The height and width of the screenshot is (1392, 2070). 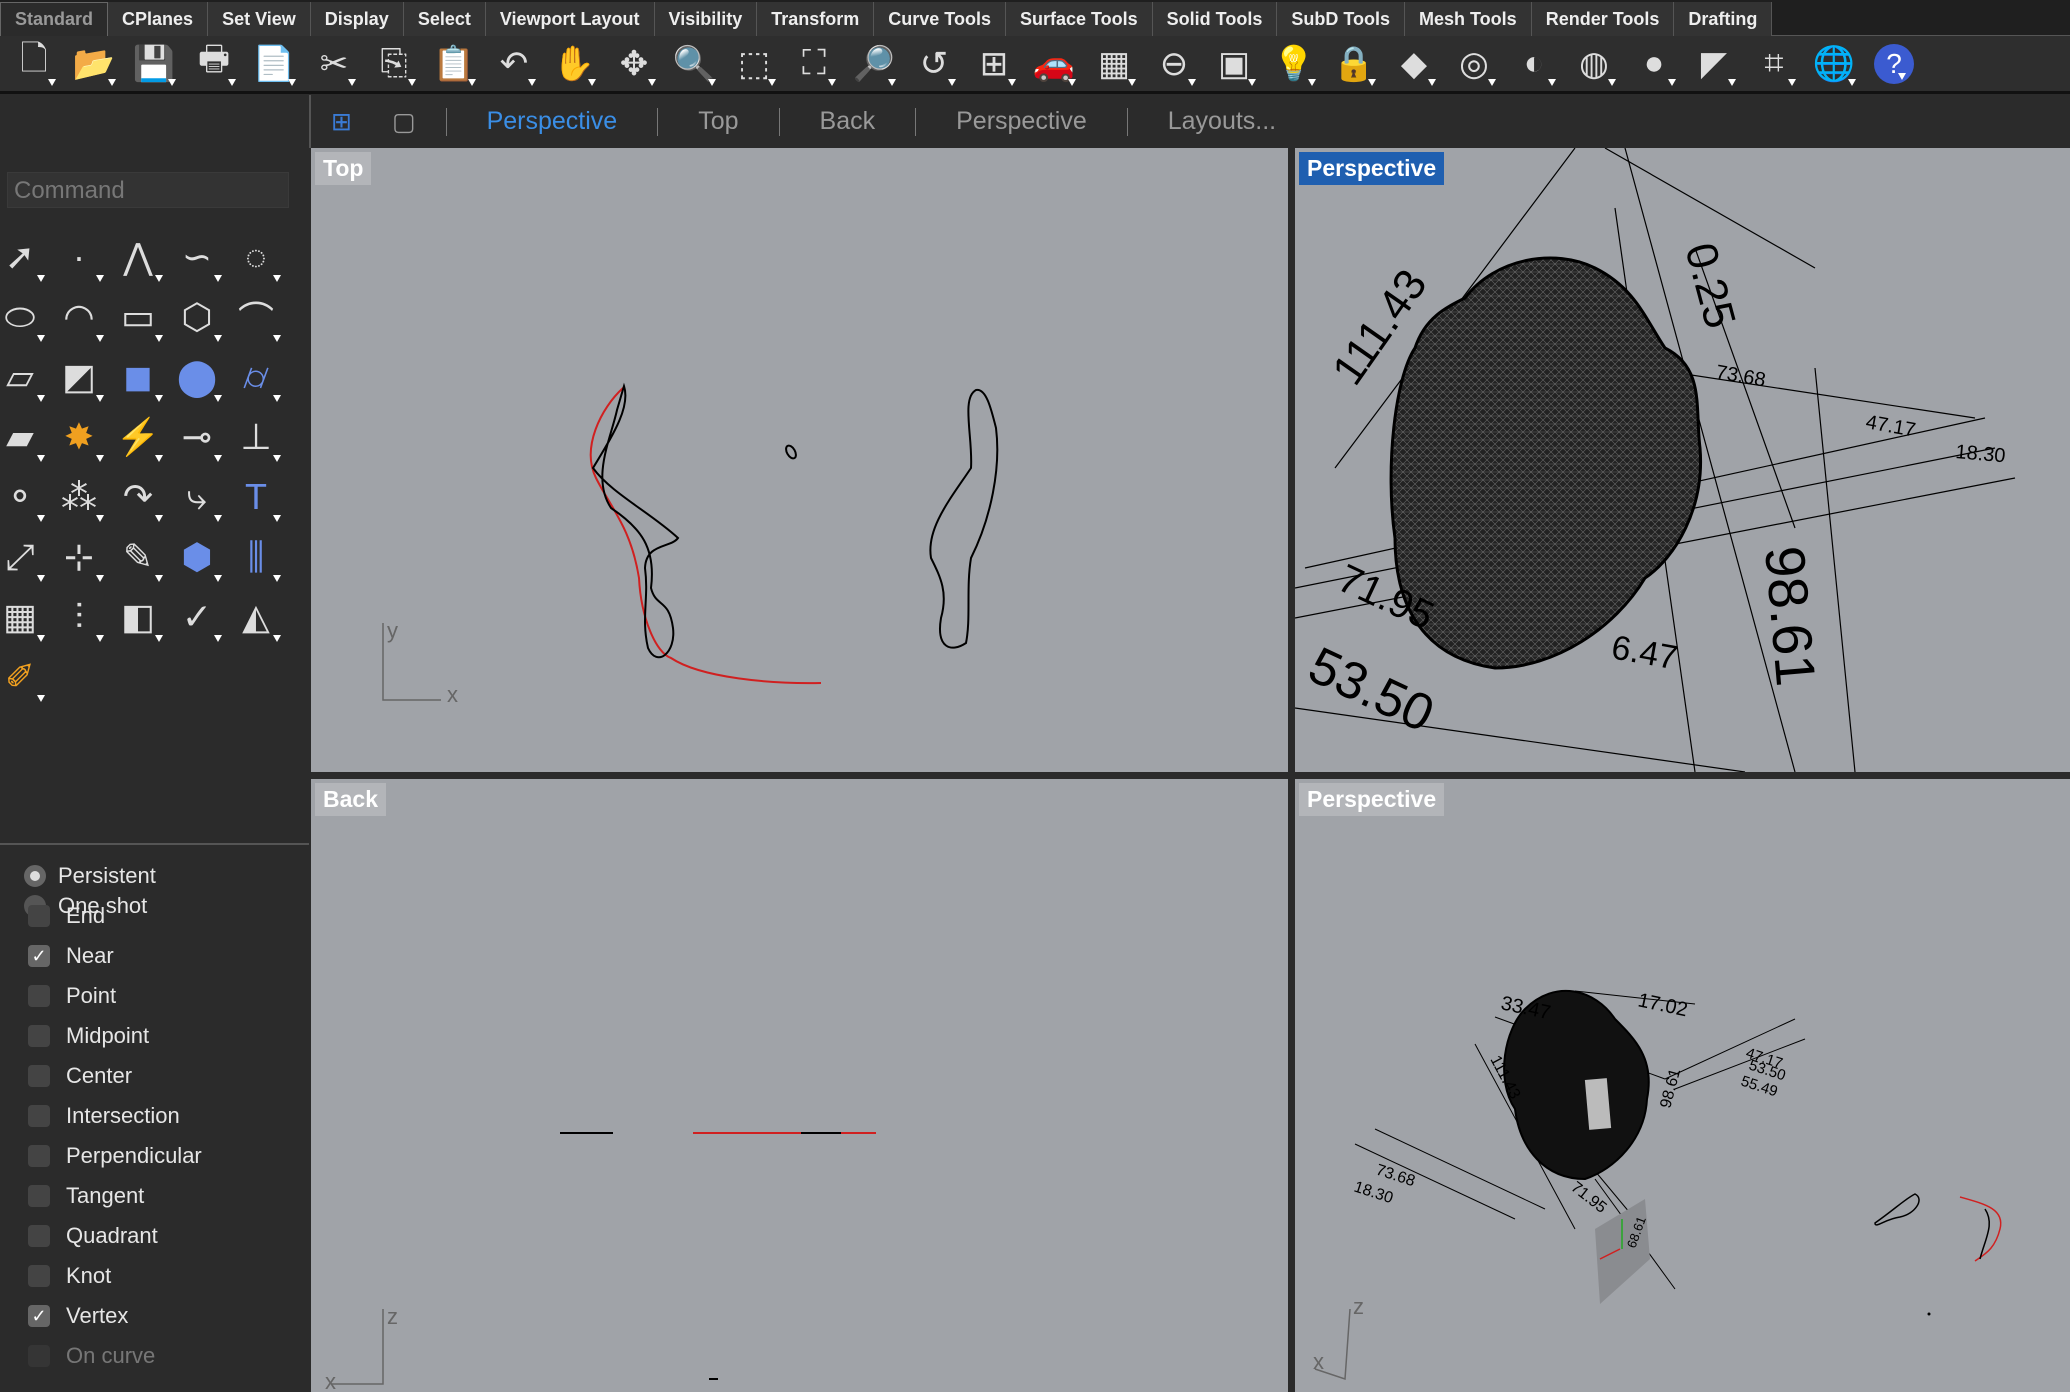 What do you see at coordinates (874, 64) in the screenshot?
I see `zoom-selected-icon: 🔎` at bounding box center [874, 64].